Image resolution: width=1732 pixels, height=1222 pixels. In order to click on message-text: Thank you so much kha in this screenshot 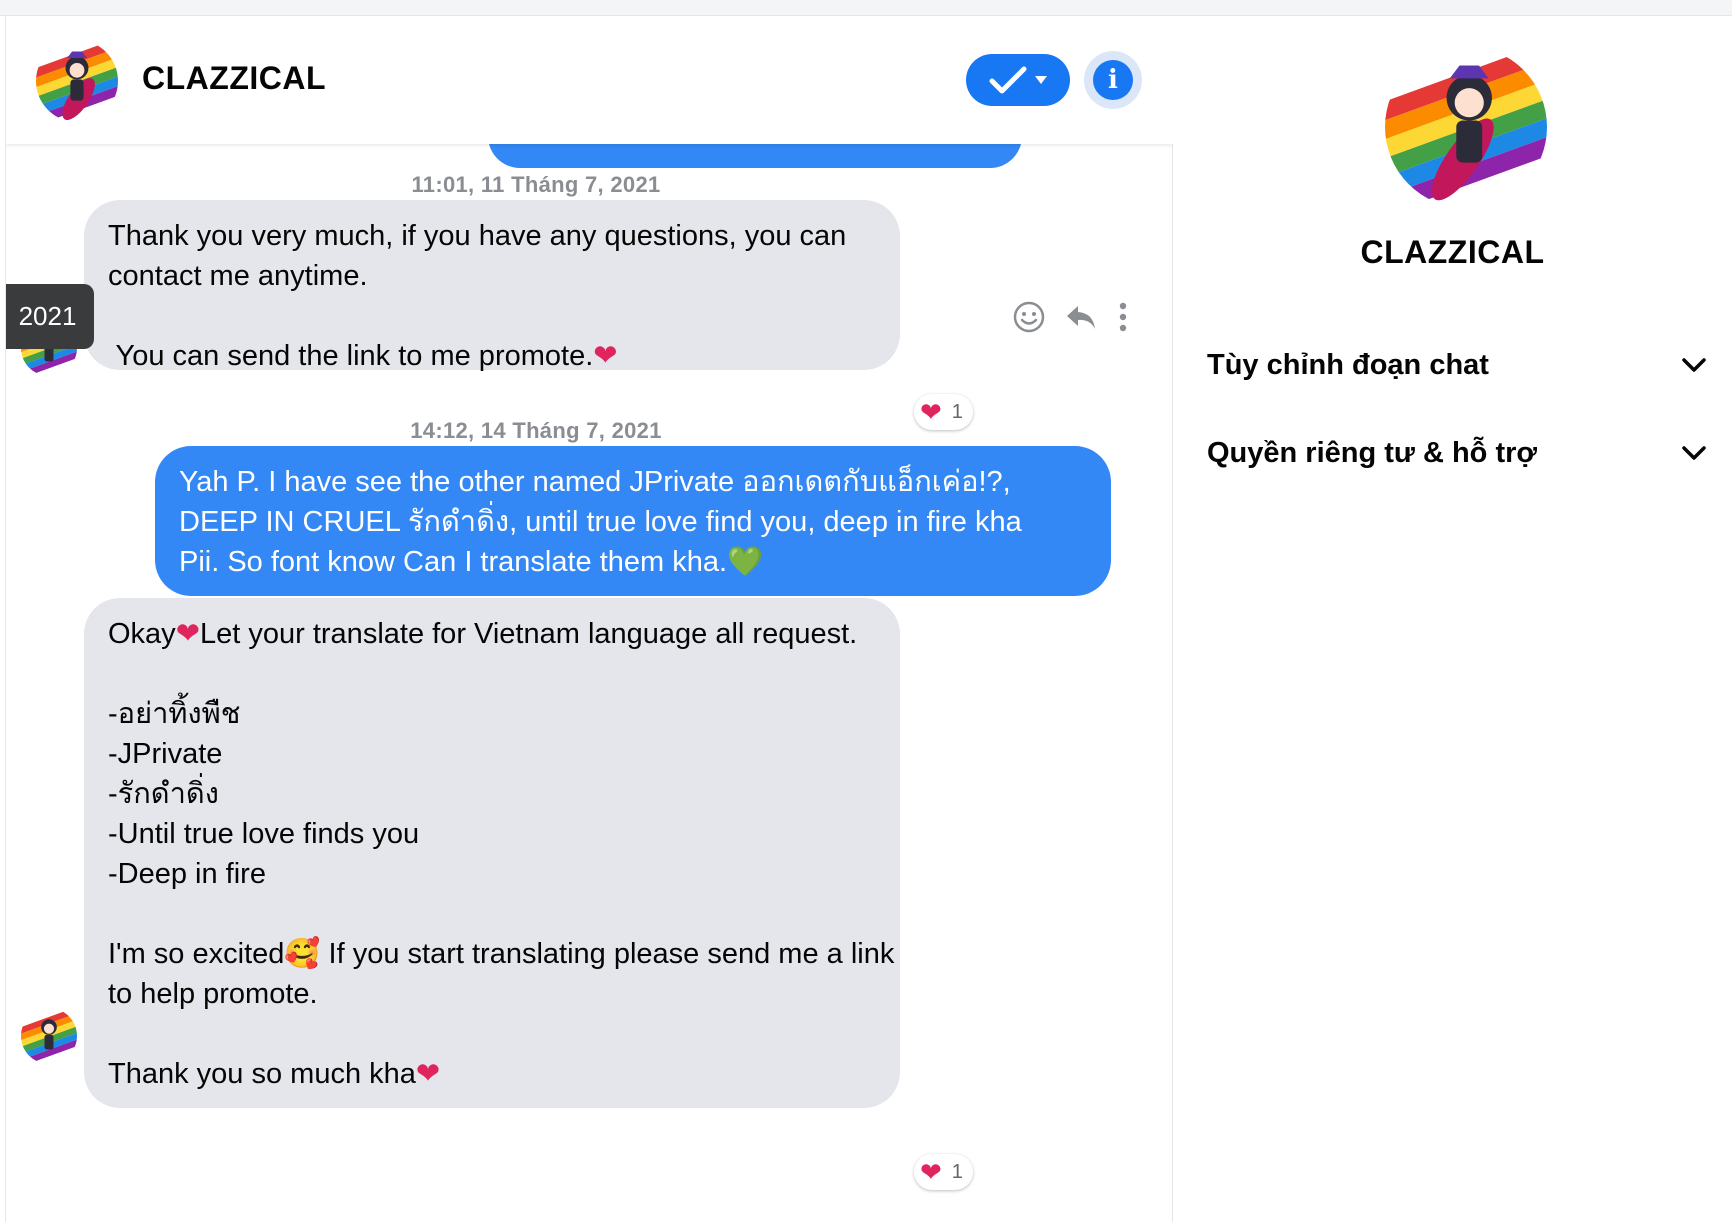, I will do `click(262, 1074)`.